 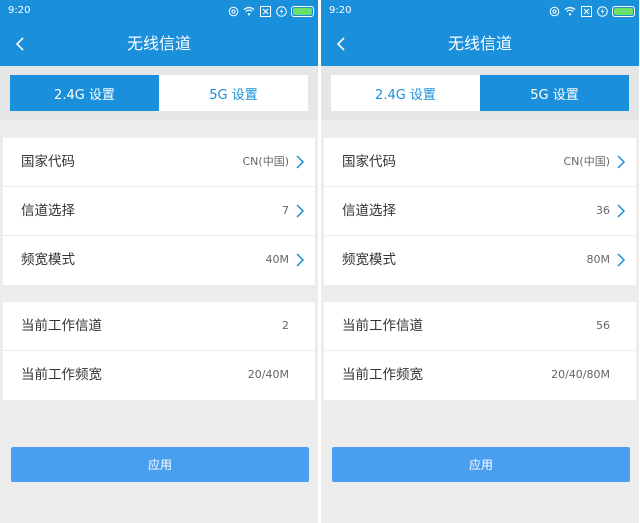 I want to click on channel-select-row: 信道选择 36, so click(x=480, y=211).